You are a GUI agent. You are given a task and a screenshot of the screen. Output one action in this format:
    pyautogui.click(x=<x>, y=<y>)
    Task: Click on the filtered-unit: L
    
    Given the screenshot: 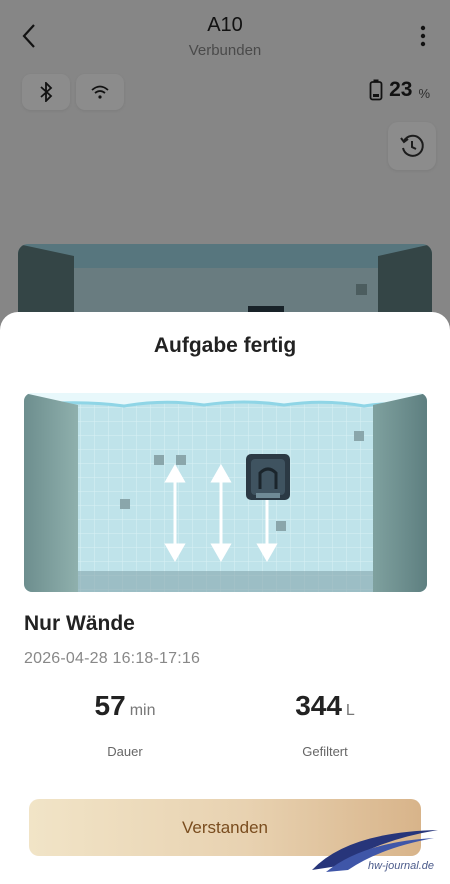 What is the action you would take?
    pyautogui.click(x=350, y=710)
    